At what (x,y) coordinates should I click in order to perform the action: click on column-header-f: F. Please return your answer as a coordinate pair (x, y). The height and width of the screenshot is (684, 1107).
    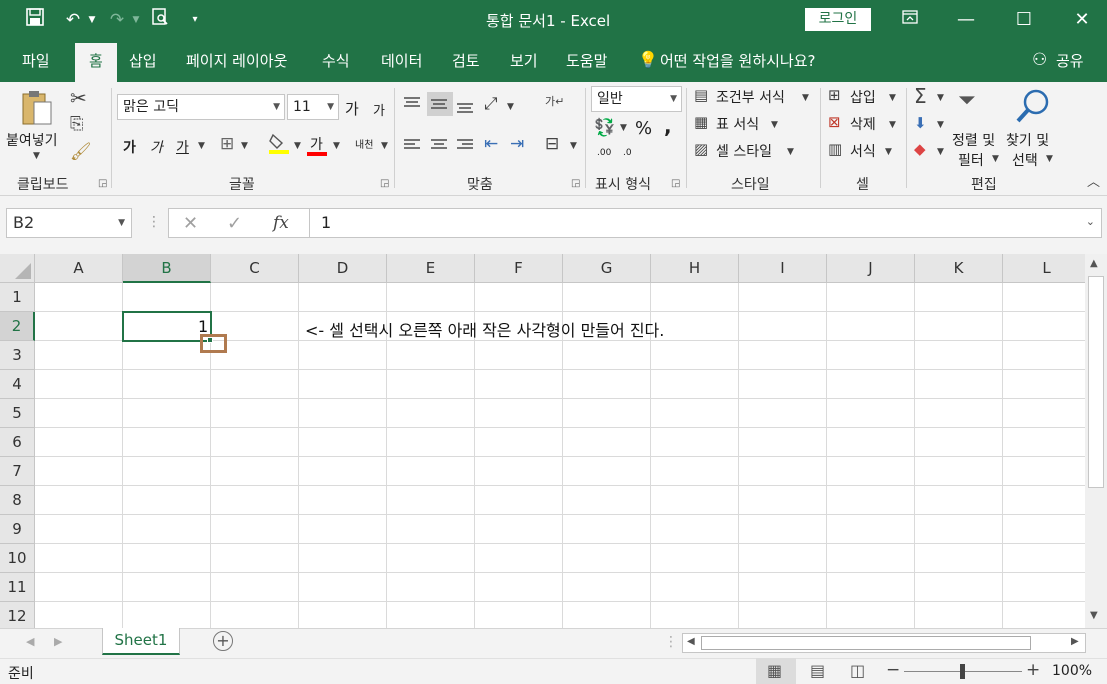
    Looking at the image, I should click on (519, 268).